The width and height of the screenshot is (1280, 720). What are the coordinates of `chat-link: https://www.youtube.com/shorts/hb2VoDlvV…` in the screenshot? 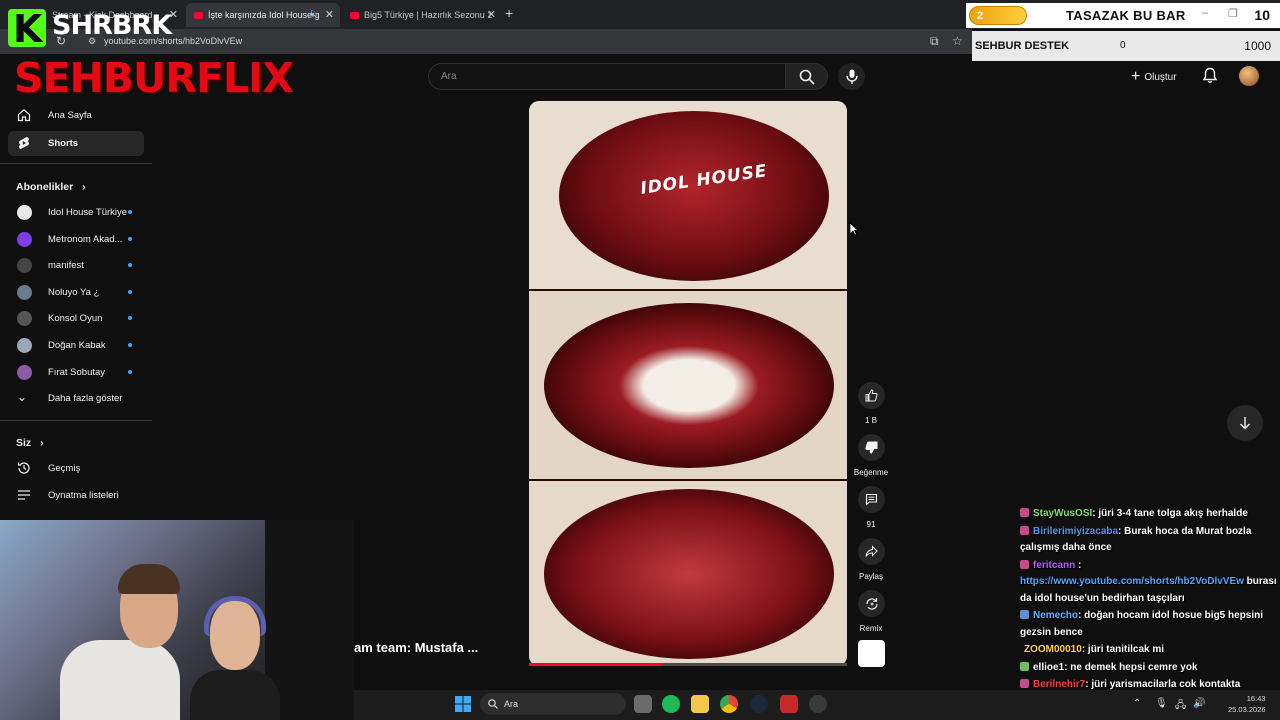 It's located at (1132, 581).